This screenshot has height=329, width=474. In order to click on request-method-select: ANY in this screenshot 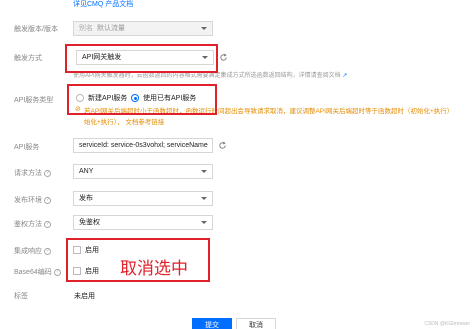, I will do `click(143, 171)`.